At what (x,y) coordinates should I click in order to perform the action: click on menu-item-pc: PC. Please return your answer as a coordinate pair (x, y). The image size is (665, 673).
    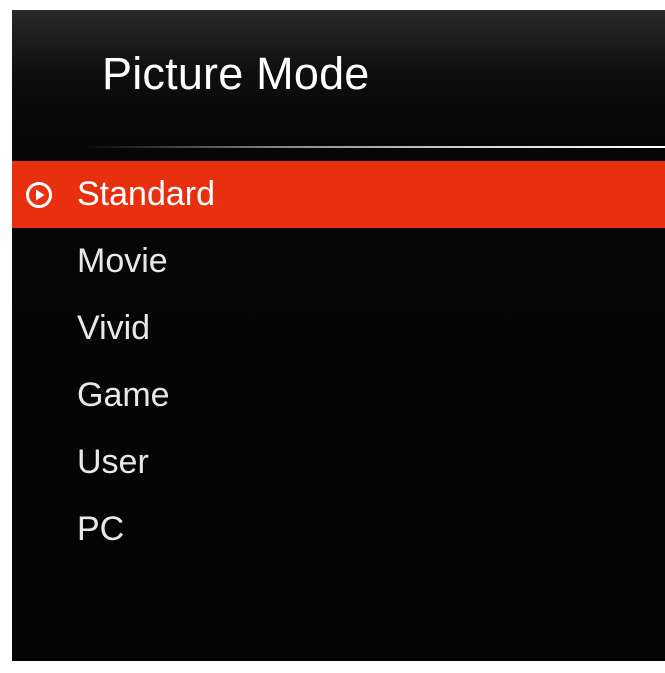
    Looking at the image, I should click on (338, 529).